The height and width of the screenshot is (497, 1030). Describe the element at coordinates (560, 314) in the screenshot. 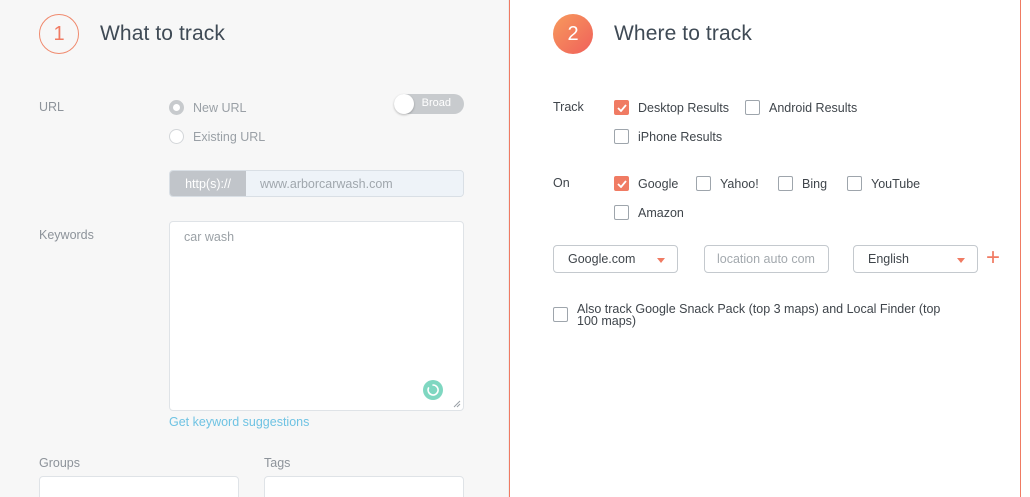

I see `snack-pack-checkbox` at that location.